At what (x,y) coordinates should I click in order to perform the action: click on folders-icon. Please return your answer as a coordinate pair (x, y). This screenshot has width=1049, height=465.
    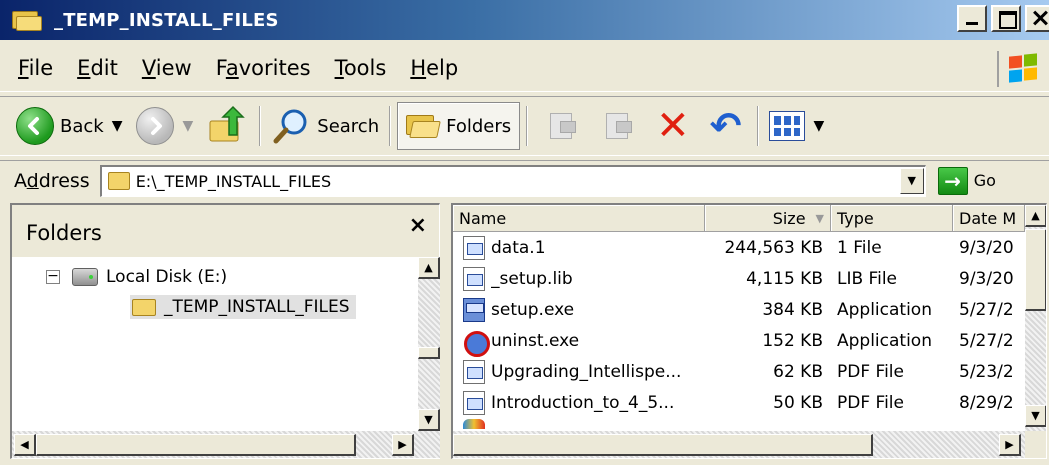
    Looking at the image, I should click on (423, 126).